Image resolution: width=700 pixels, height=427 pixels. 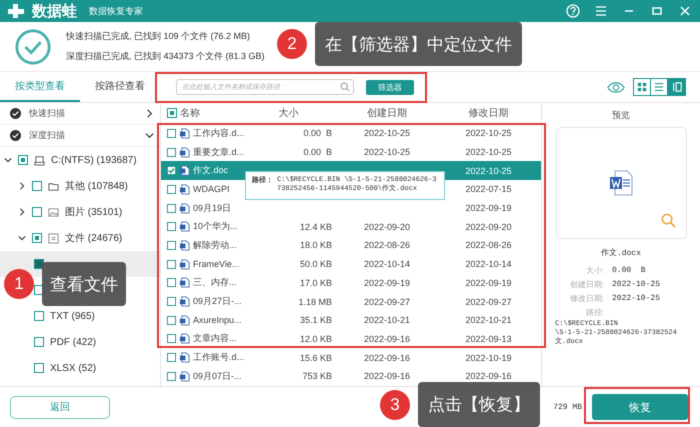 I want to click on scan-item: 快速扫描, so click(x=47, y=113).